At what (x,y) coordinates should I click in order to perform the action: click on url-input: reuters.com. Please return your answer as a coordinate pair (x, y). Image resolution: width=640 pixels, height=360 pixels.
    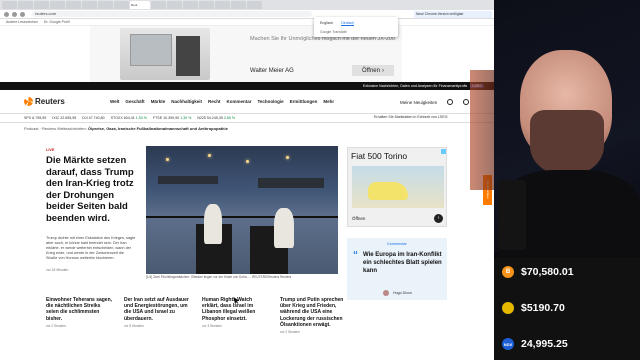
    Looking at the image, I should click on (172, 14).